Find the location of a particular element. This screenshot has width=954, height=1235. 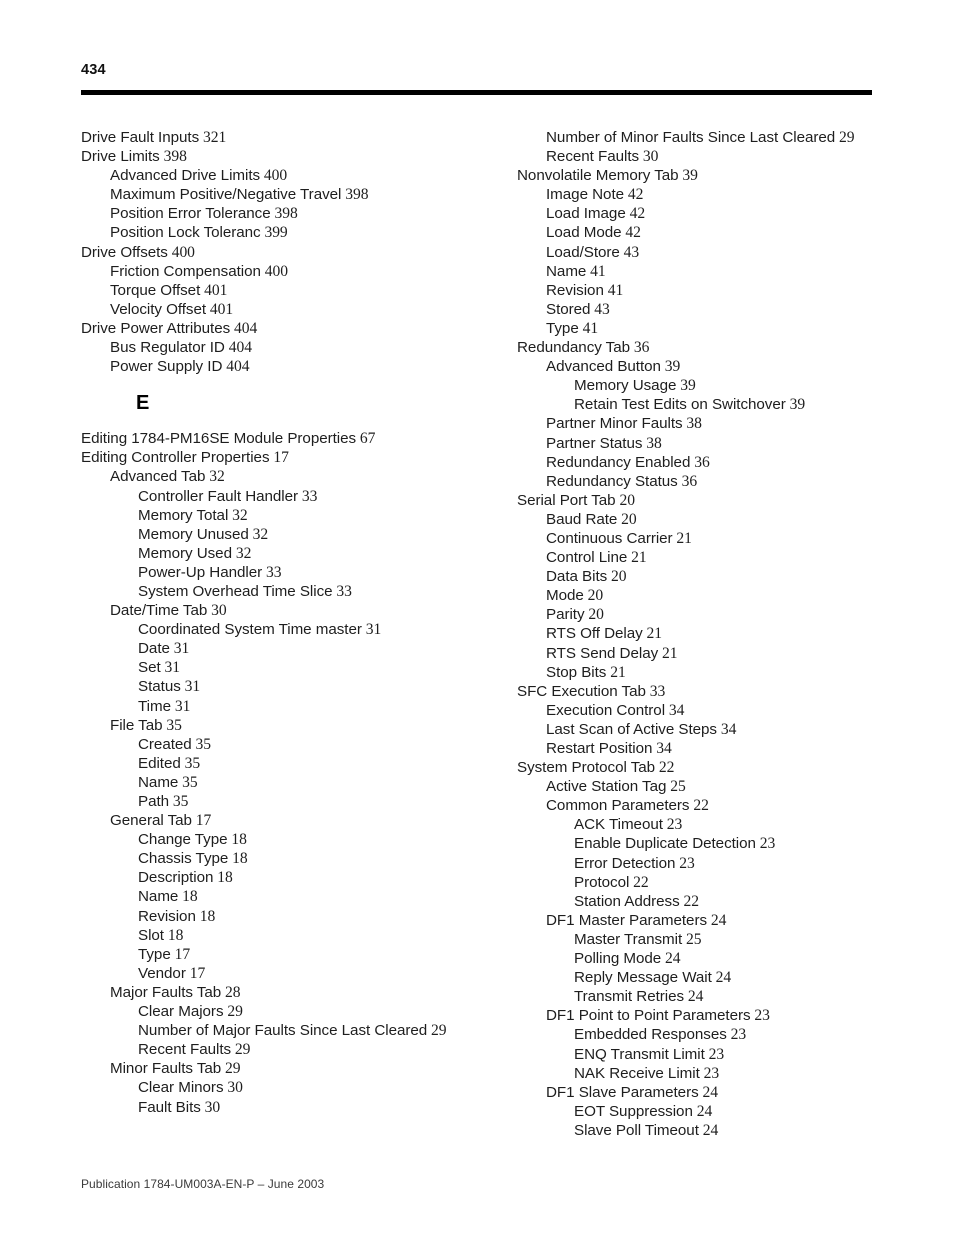

index-entry-label: Position Lock Toleranc is located at coordinates (185, 233).